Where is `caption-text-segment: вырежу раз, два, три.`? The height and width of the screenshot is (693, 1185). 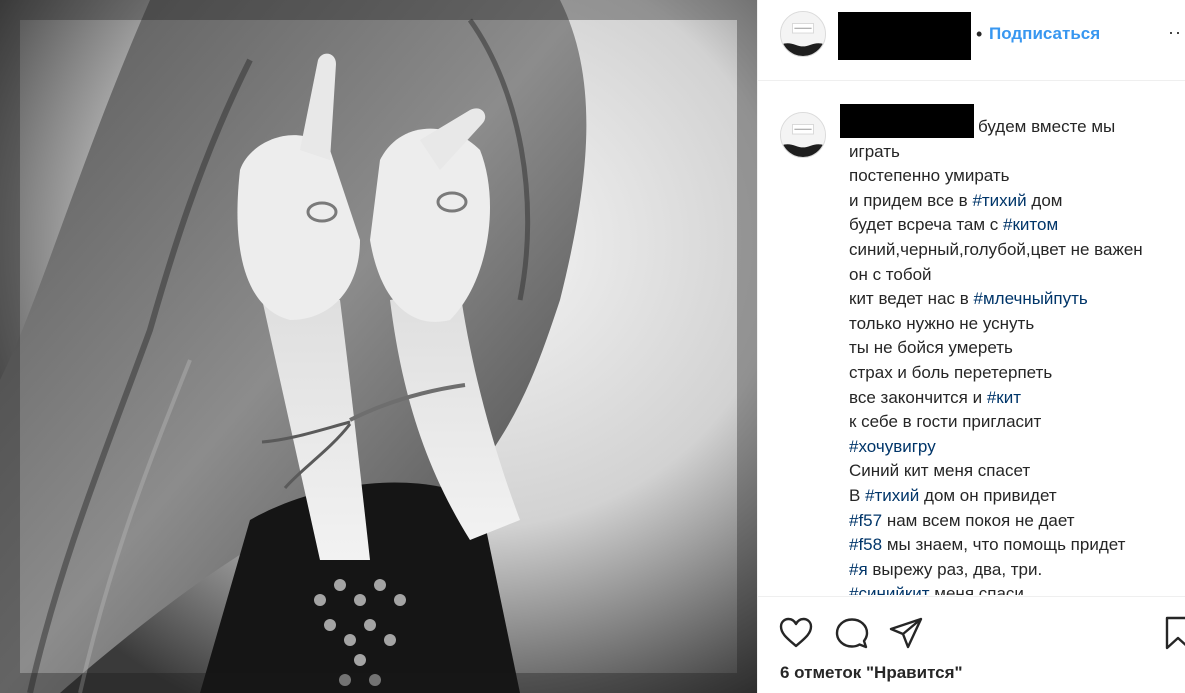 caption-text-segment: вырежу раз, два, три. is located at coordinates (955, 569).